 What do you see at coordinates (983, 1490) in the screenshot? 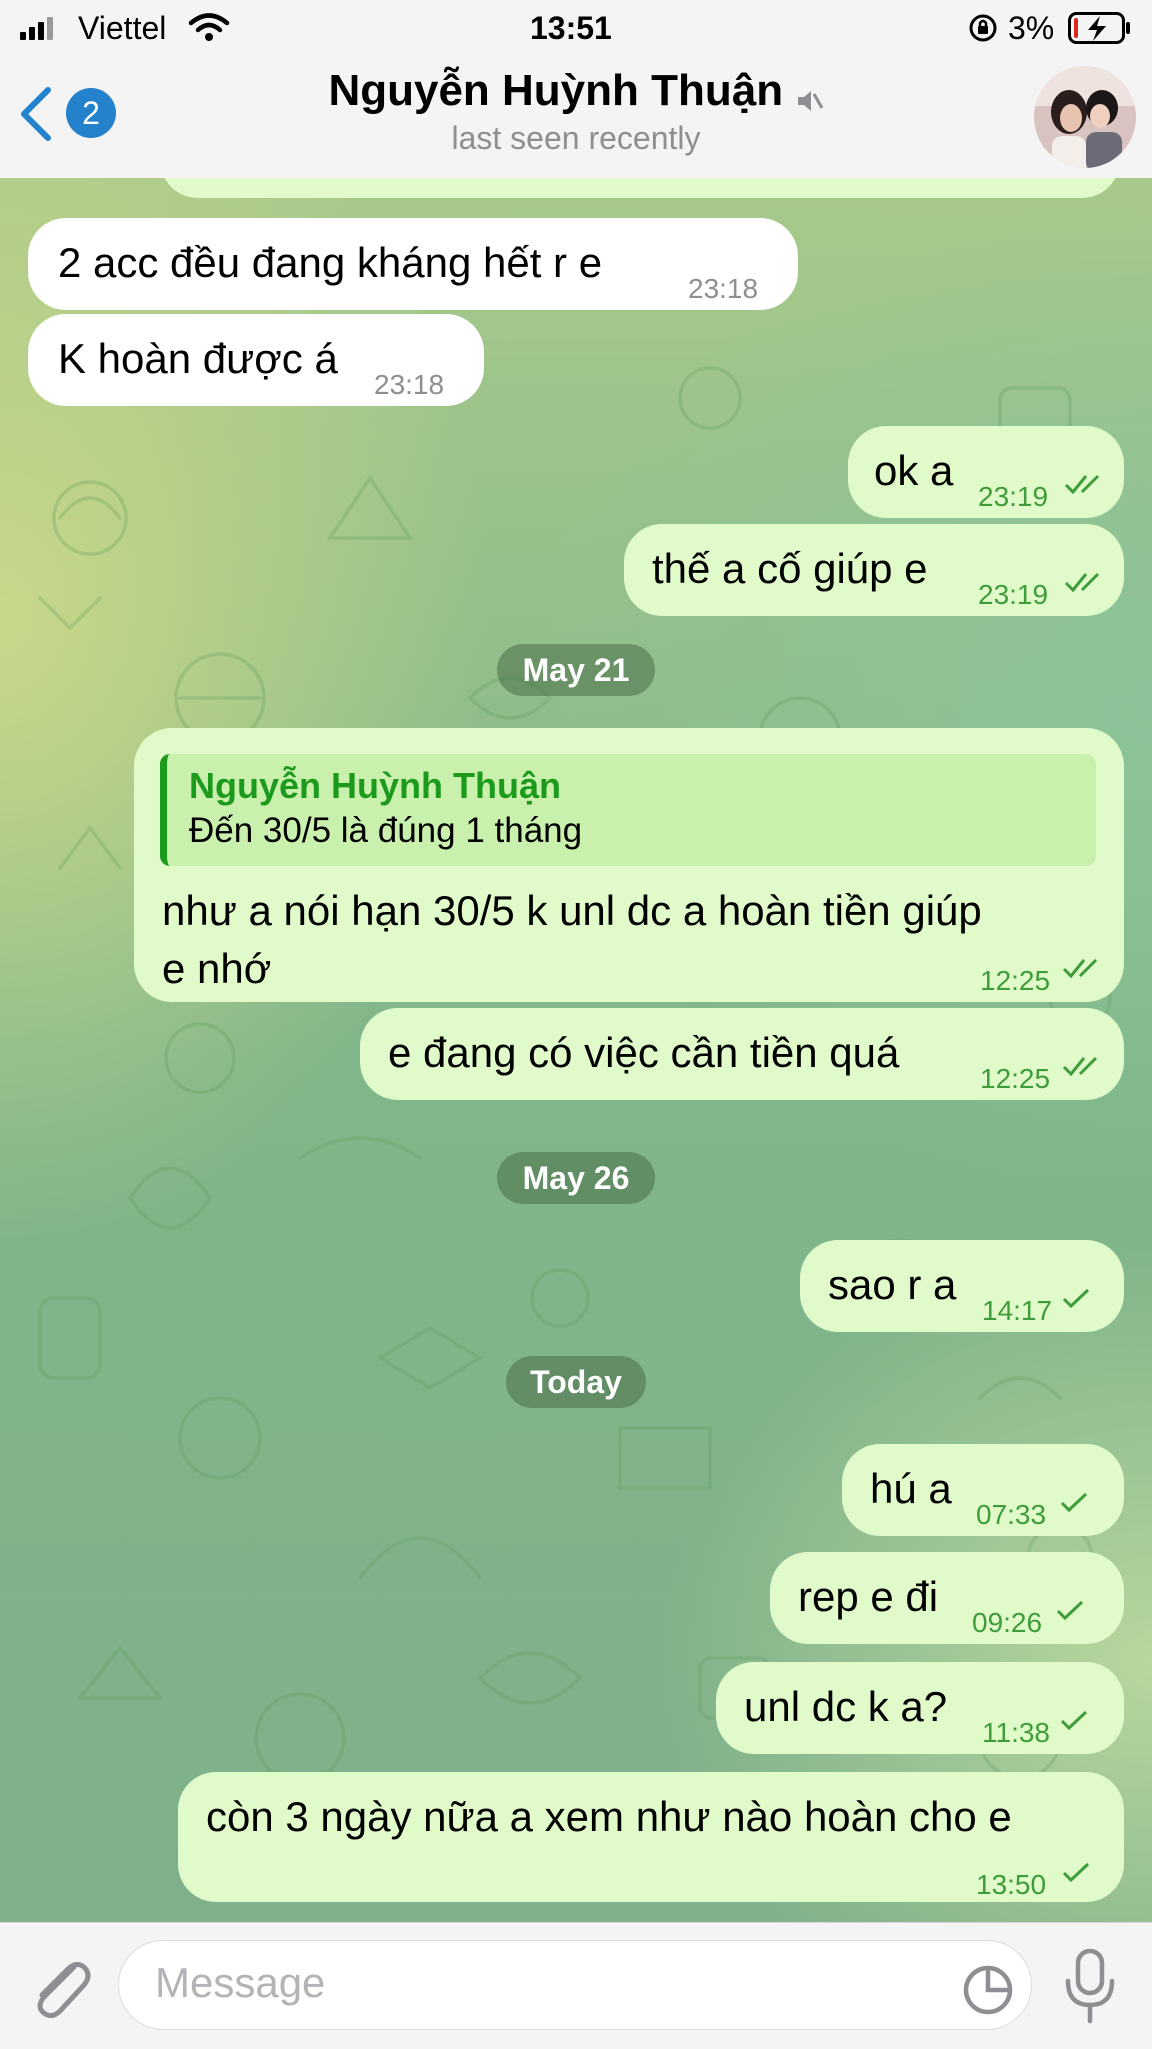
I see `message-bubble-outgoing: hú a 07:33` at bounding box center [983, 1490].